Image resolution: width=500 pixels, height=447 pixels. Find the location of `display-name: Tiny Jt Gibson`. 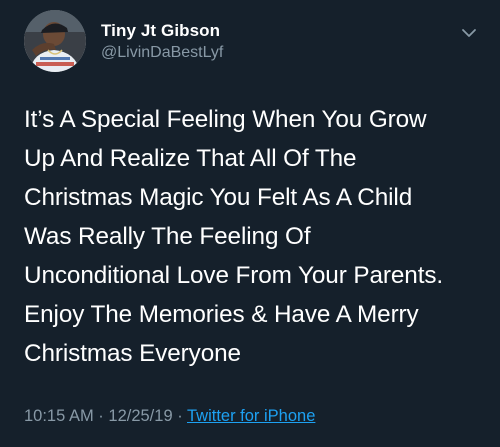

display-name: Tiny Jt Gibson is located at coordinates (162, 30).